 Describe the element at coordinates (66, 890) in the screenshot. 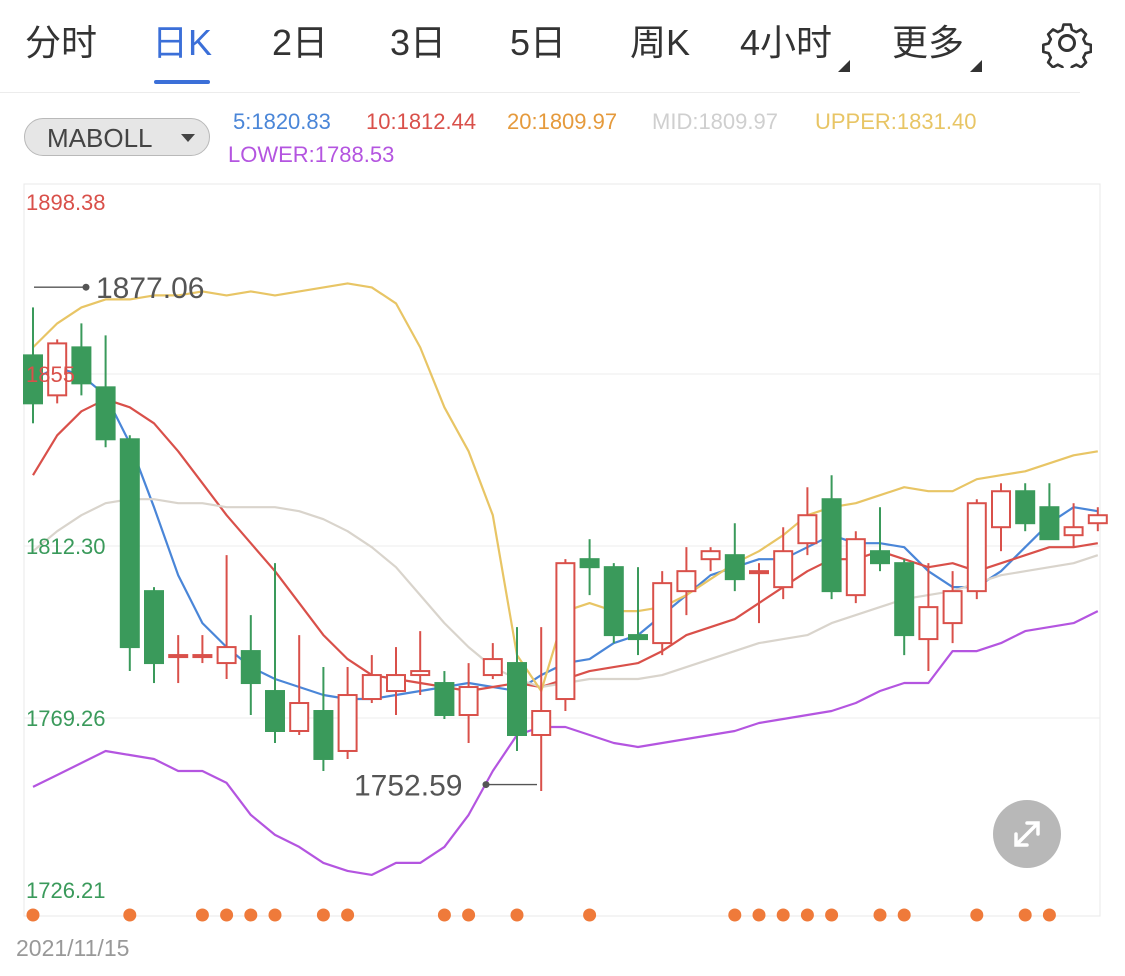

I see `y-axis-label: 1726.21` at that location.